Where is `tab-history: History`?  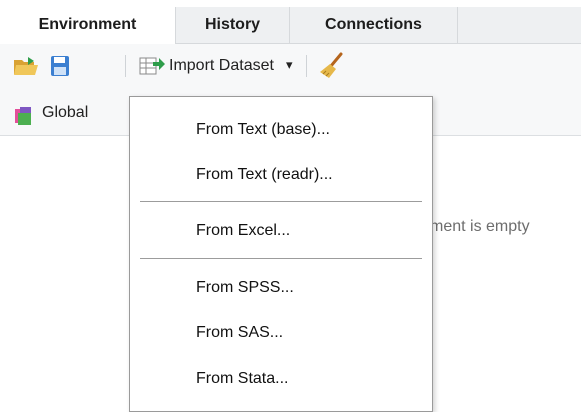
tab-history: History is located at coordinates (233, 25).